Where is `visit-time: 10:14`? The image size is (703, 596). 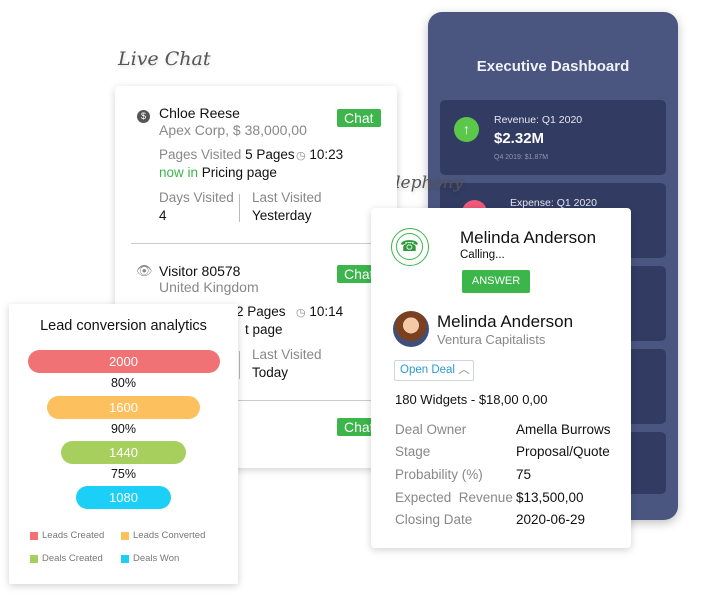 visit-time: 10:14 is located at coordinates (326, 311).